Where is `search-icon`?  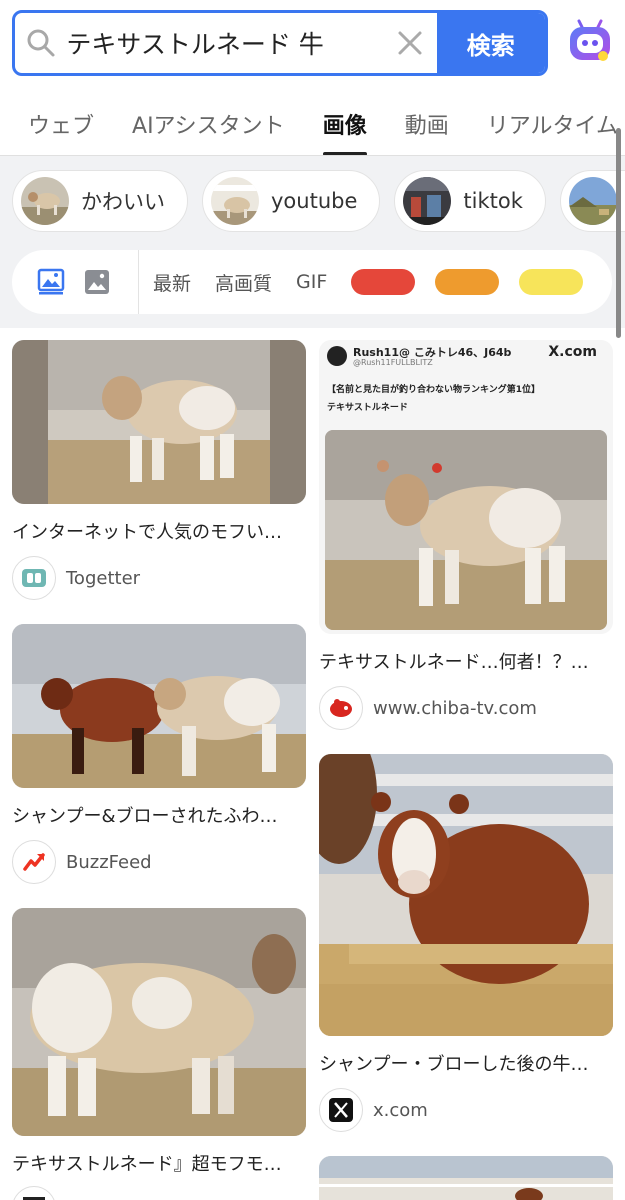 search-icon is located at coordinates (40, 43).